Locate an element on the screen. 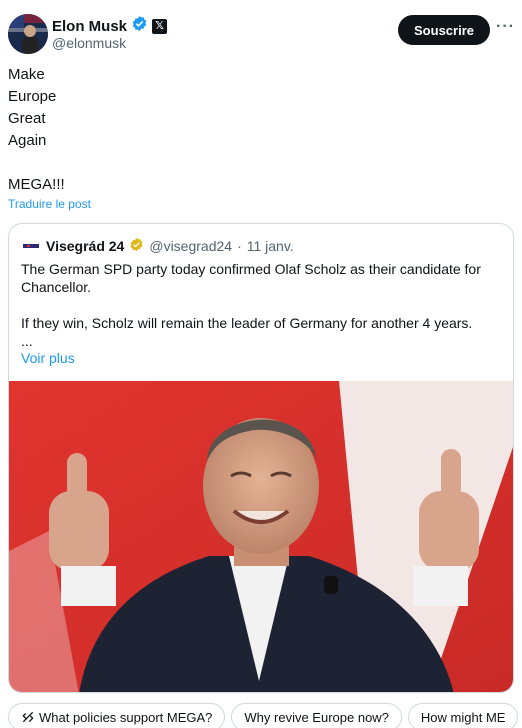 Image resolution: width=522 pixels, height=728 pixels. more-options-icon: ··· is located at coordinates (505, 28).